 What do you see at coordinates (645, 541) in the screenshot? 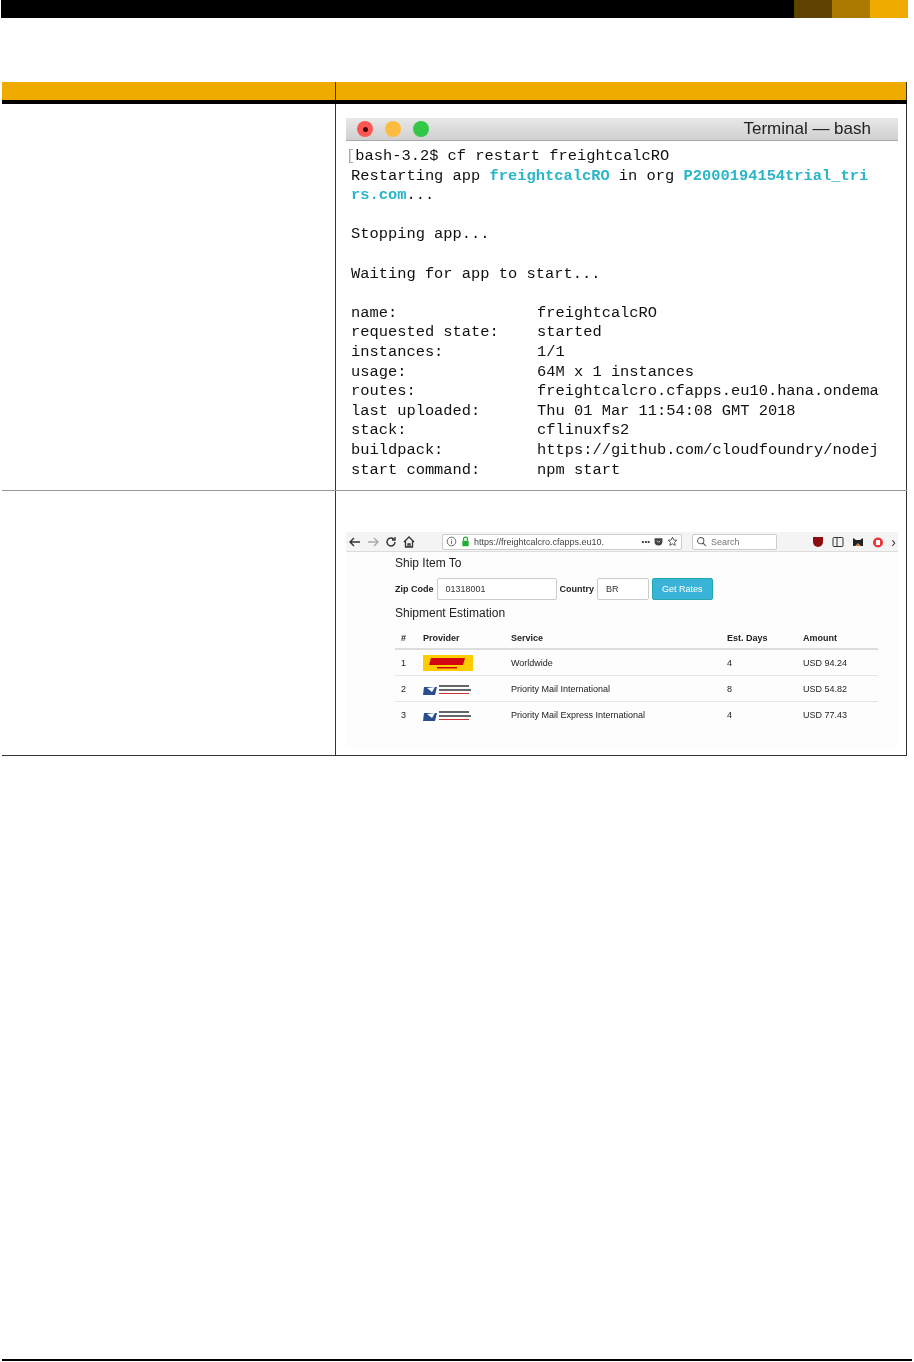
I see `more-icon: •••` at bounding box center [645, 541].